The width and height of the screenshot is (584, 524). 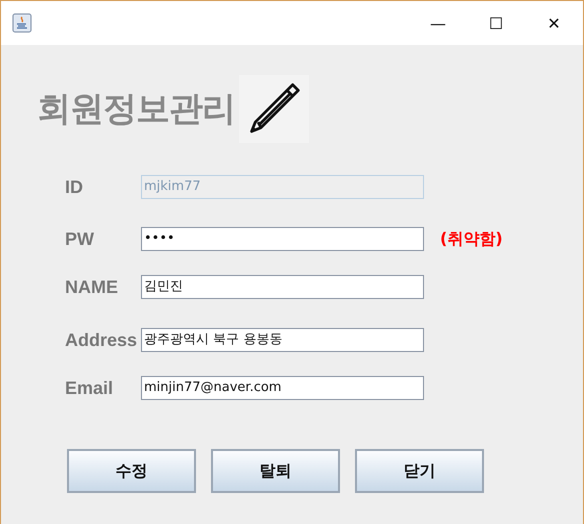 I want to click on password-strength-warning: (취약함), so click(x=471, y=239).